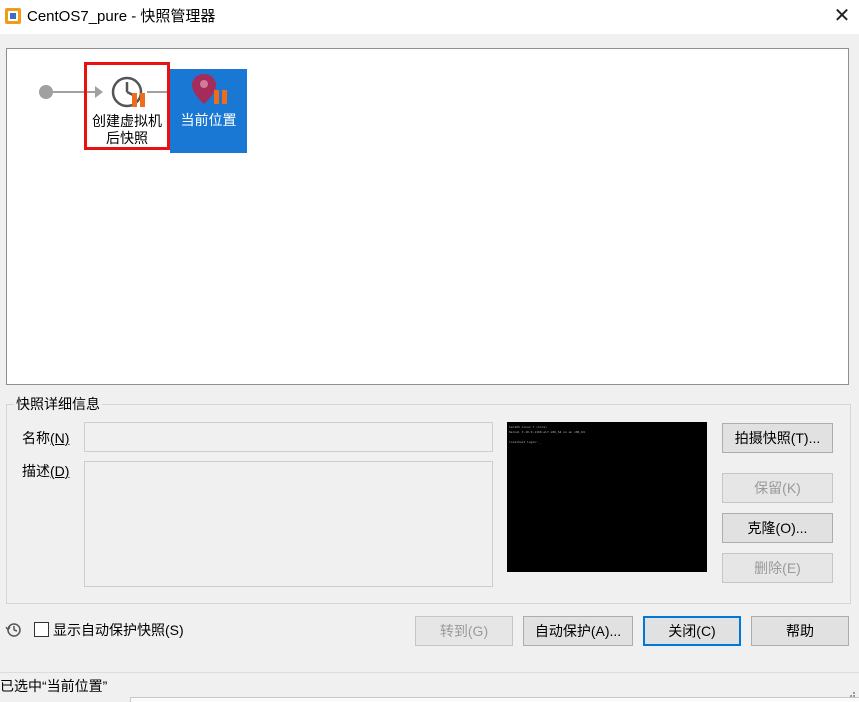 This screenshot has height=702, width=859. What do you see at coordinates (36, 471) in the screenshot?
I see `description-label-text: 描述` at bounding box center [36, 471].